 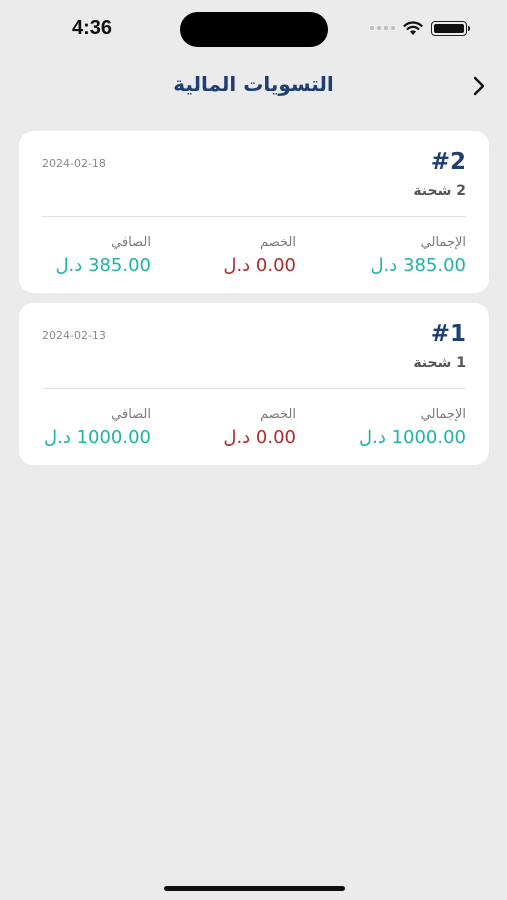 What do you see at coordinates (448, 162) in the screenshot?
I see `settlement-number: #2` at bounding box center [448, 162].